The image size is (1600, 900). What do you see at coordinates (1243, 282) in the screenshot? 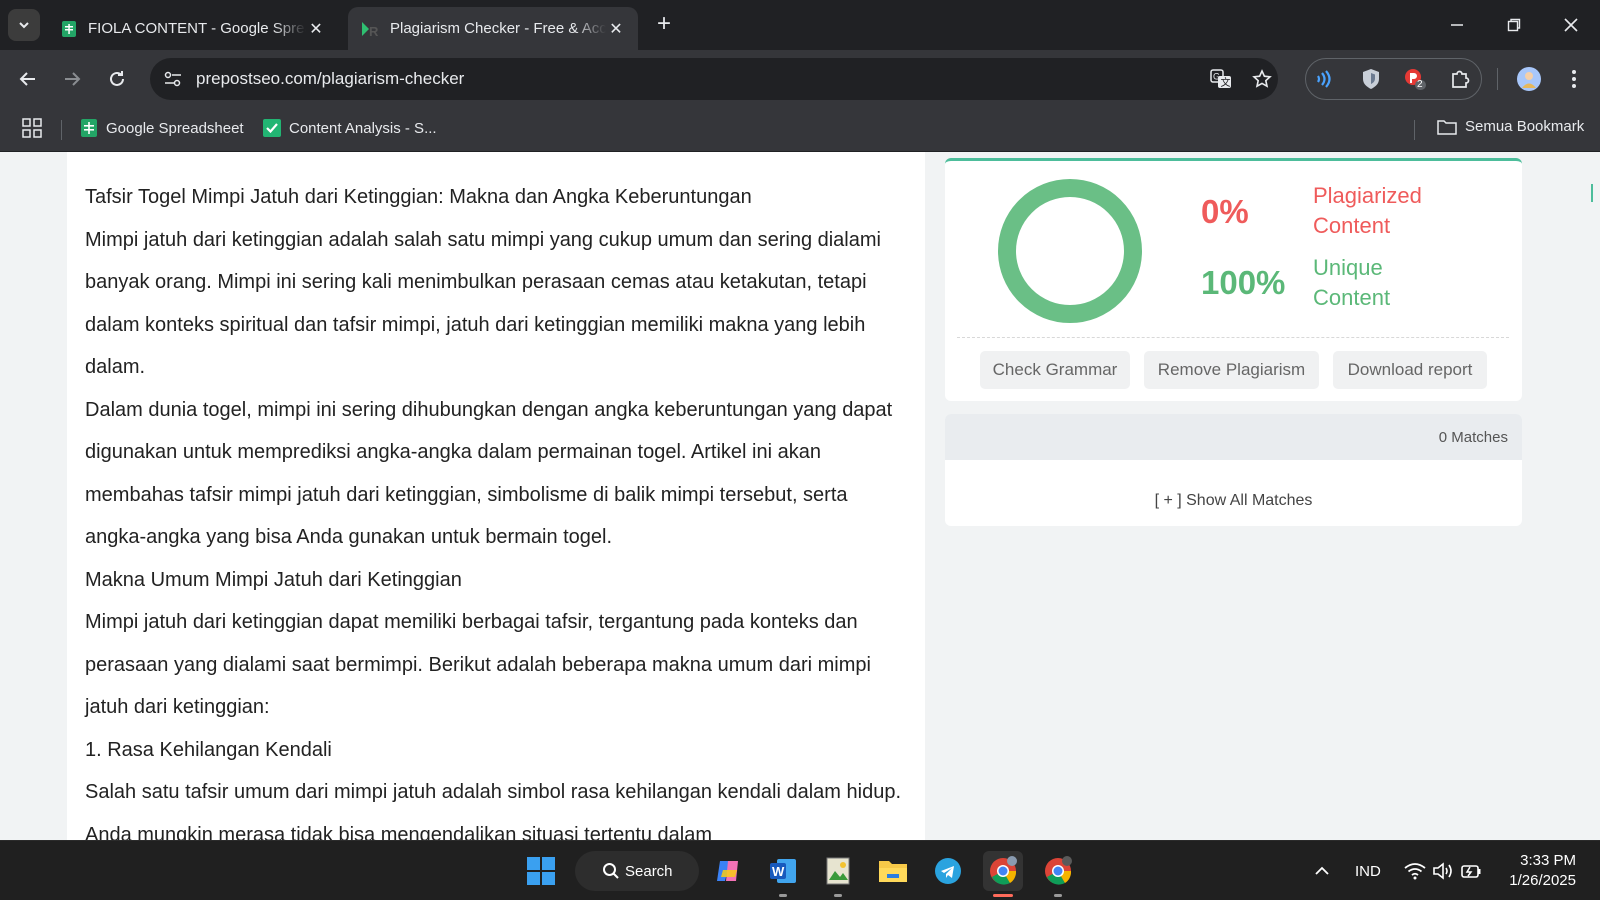
I see `unique-percentage: 100%` at bounding box center [1243, 282].